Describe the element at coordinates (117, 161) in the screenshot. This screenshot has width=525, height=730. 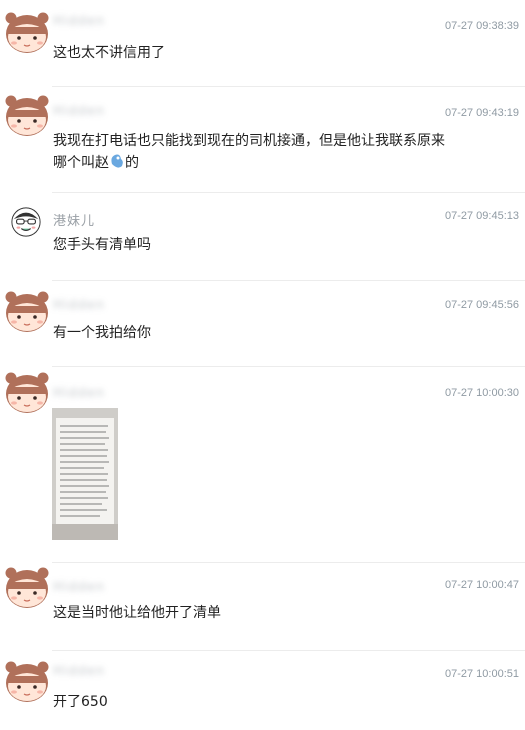
I see `blue-sticker-icon` at that location.